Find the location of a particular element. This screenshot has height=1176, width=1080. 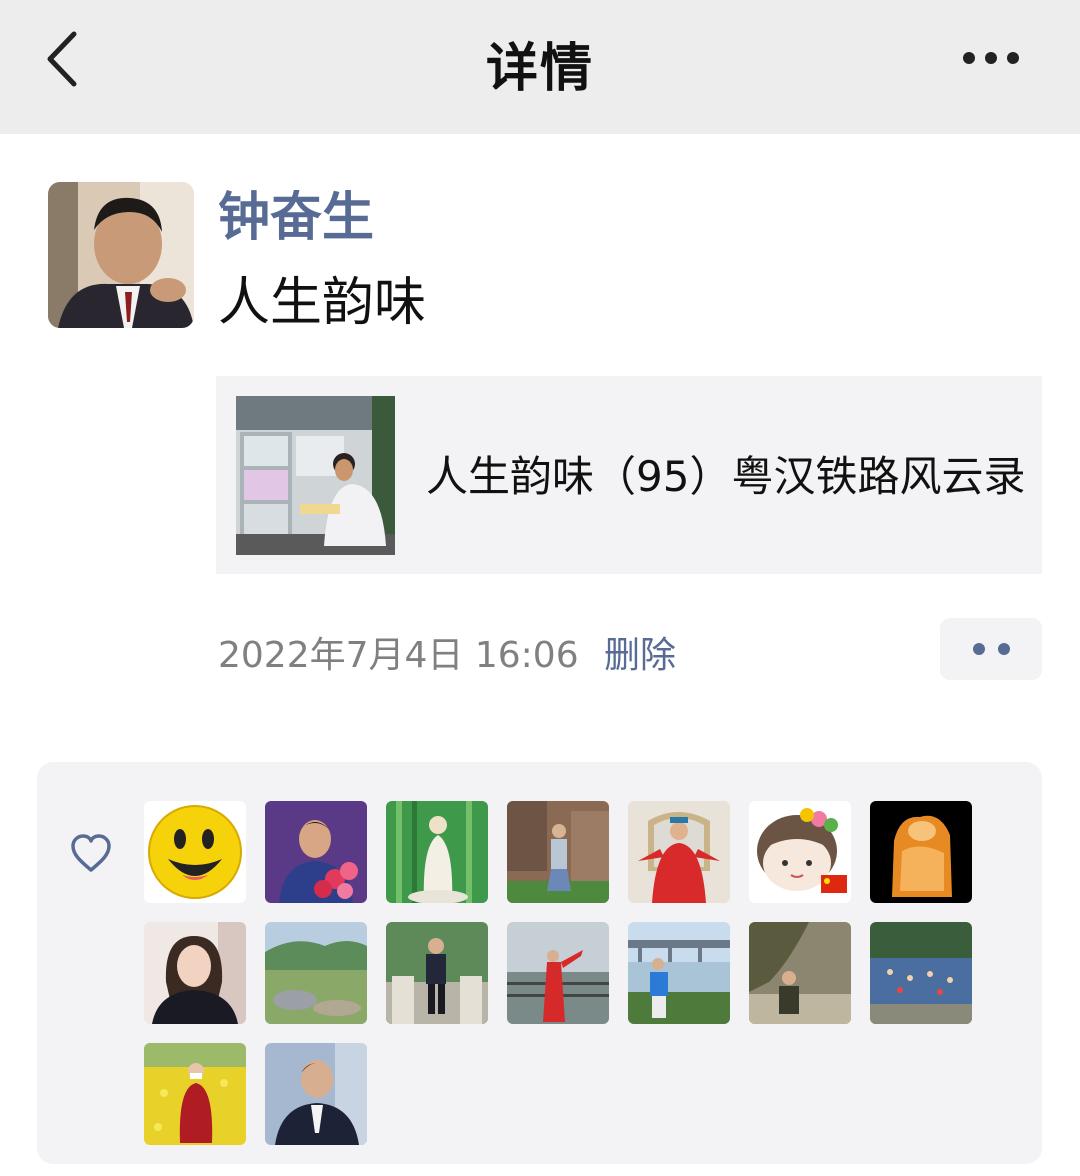

liker-avatar-smiley is located at coordinates (195, 852).